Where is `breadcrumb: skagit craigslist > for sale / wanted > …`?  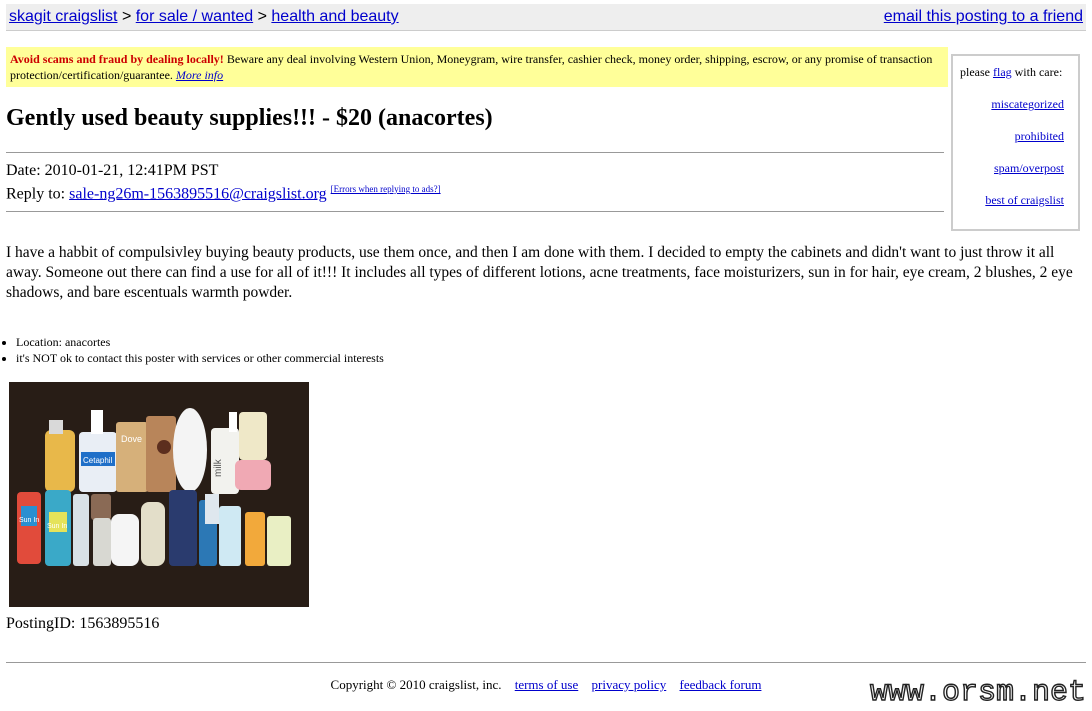 breadcrumb: skagit craigslist > for sale / wanted > … is located at coordinates (204, 17).